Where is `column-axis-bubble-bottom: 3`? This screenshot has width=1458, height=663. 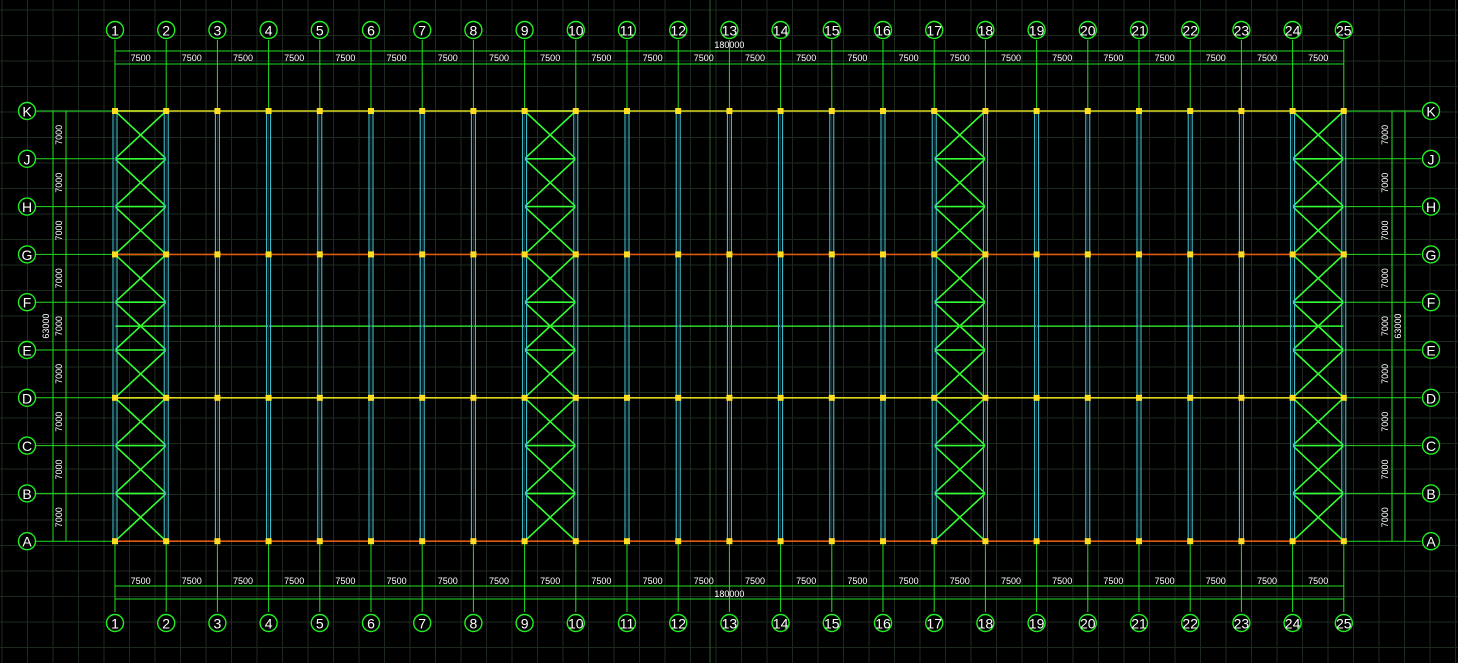
column-axis-bubble-bottom: 3 is located at coordinates (218, 624).